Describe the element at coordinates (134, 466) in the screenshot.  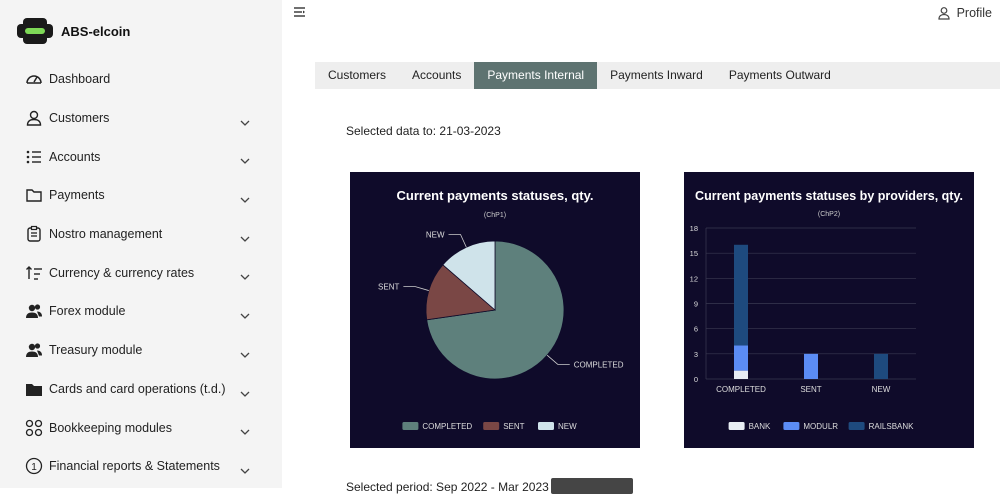
I see `sidebar-item-label: Financial reports & Statements` at that location.